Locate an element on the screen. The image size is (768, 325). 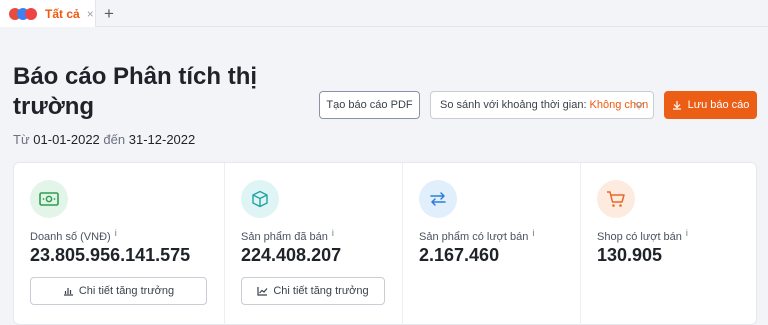
tab-all: Tất cả × is located at coordinates (48, 13).